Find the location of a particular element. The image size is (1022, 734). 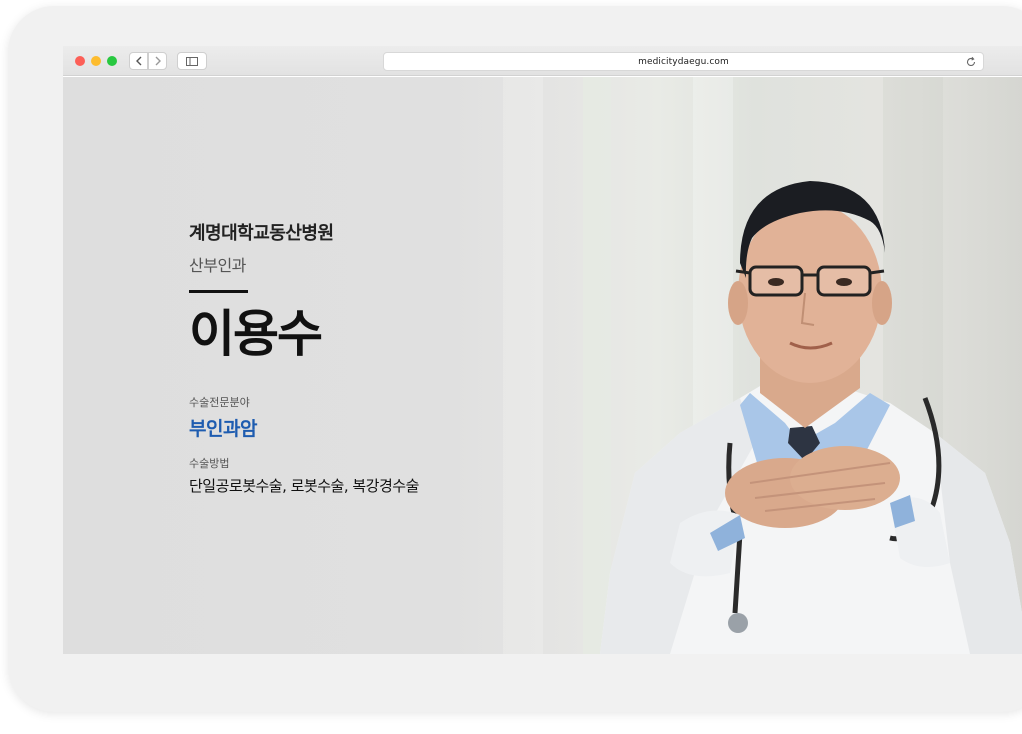

url-text: medicitydaegu.com is located at coordinates (683, 61).